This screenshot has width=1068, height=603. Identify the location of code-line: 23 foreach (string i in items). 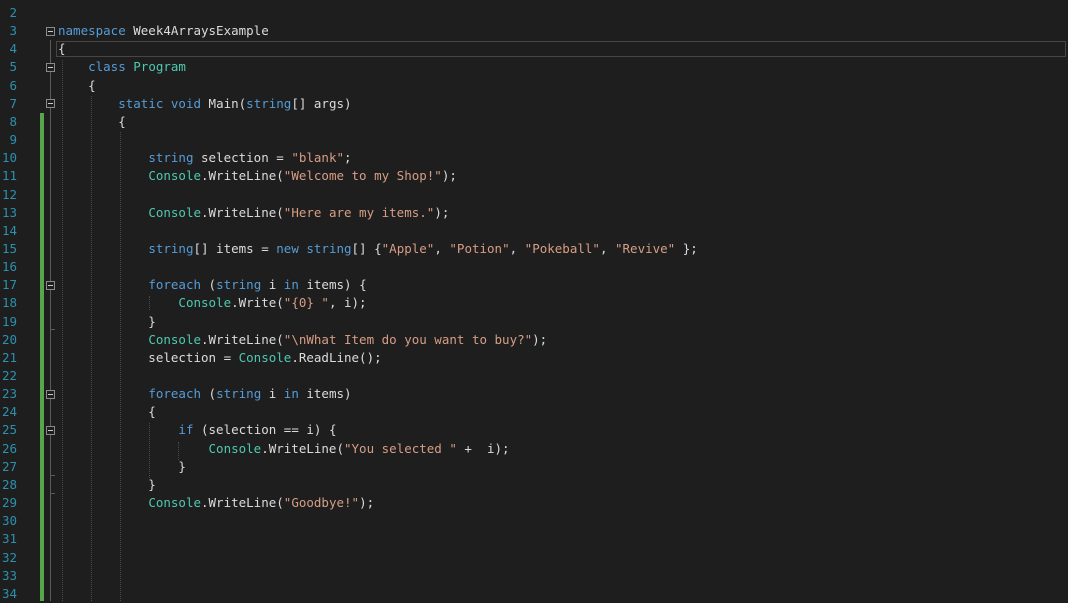
(534, 394).